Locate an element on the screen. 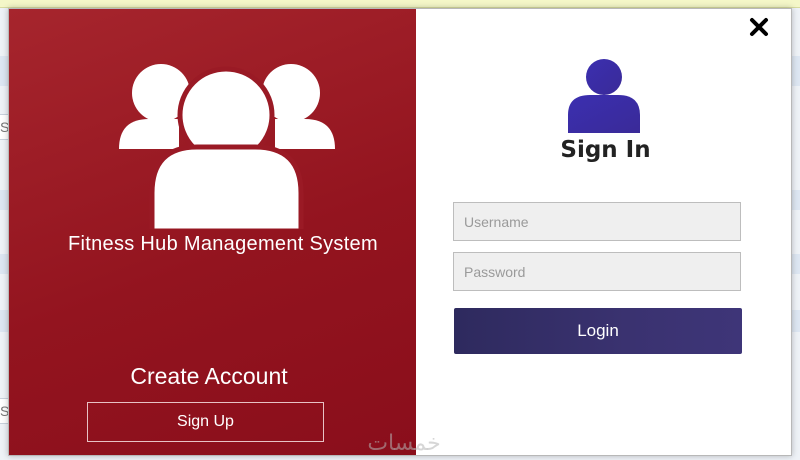  watermark: خمسات is located at coordinates (404, 443).